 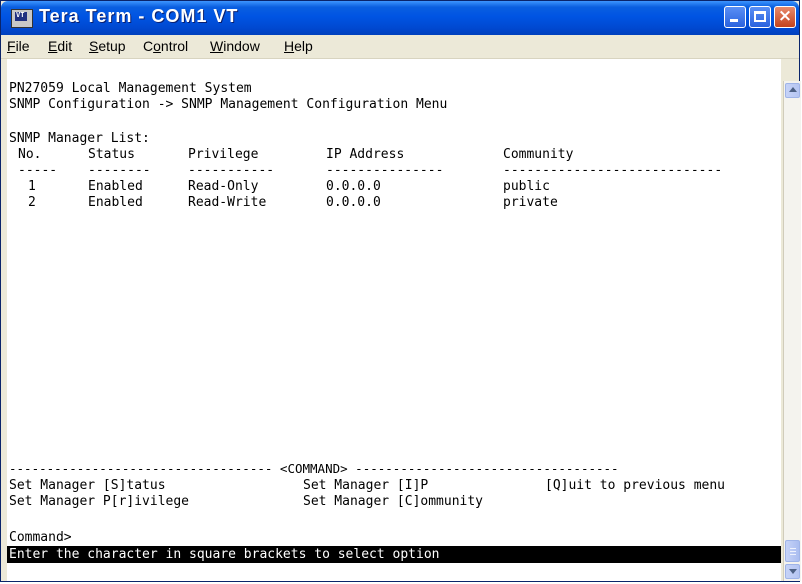 What do you see at coordinates (79, 138) in the screenshot?
I see `list-title: SNMP Manager List:` at bounding box center [79, 138].